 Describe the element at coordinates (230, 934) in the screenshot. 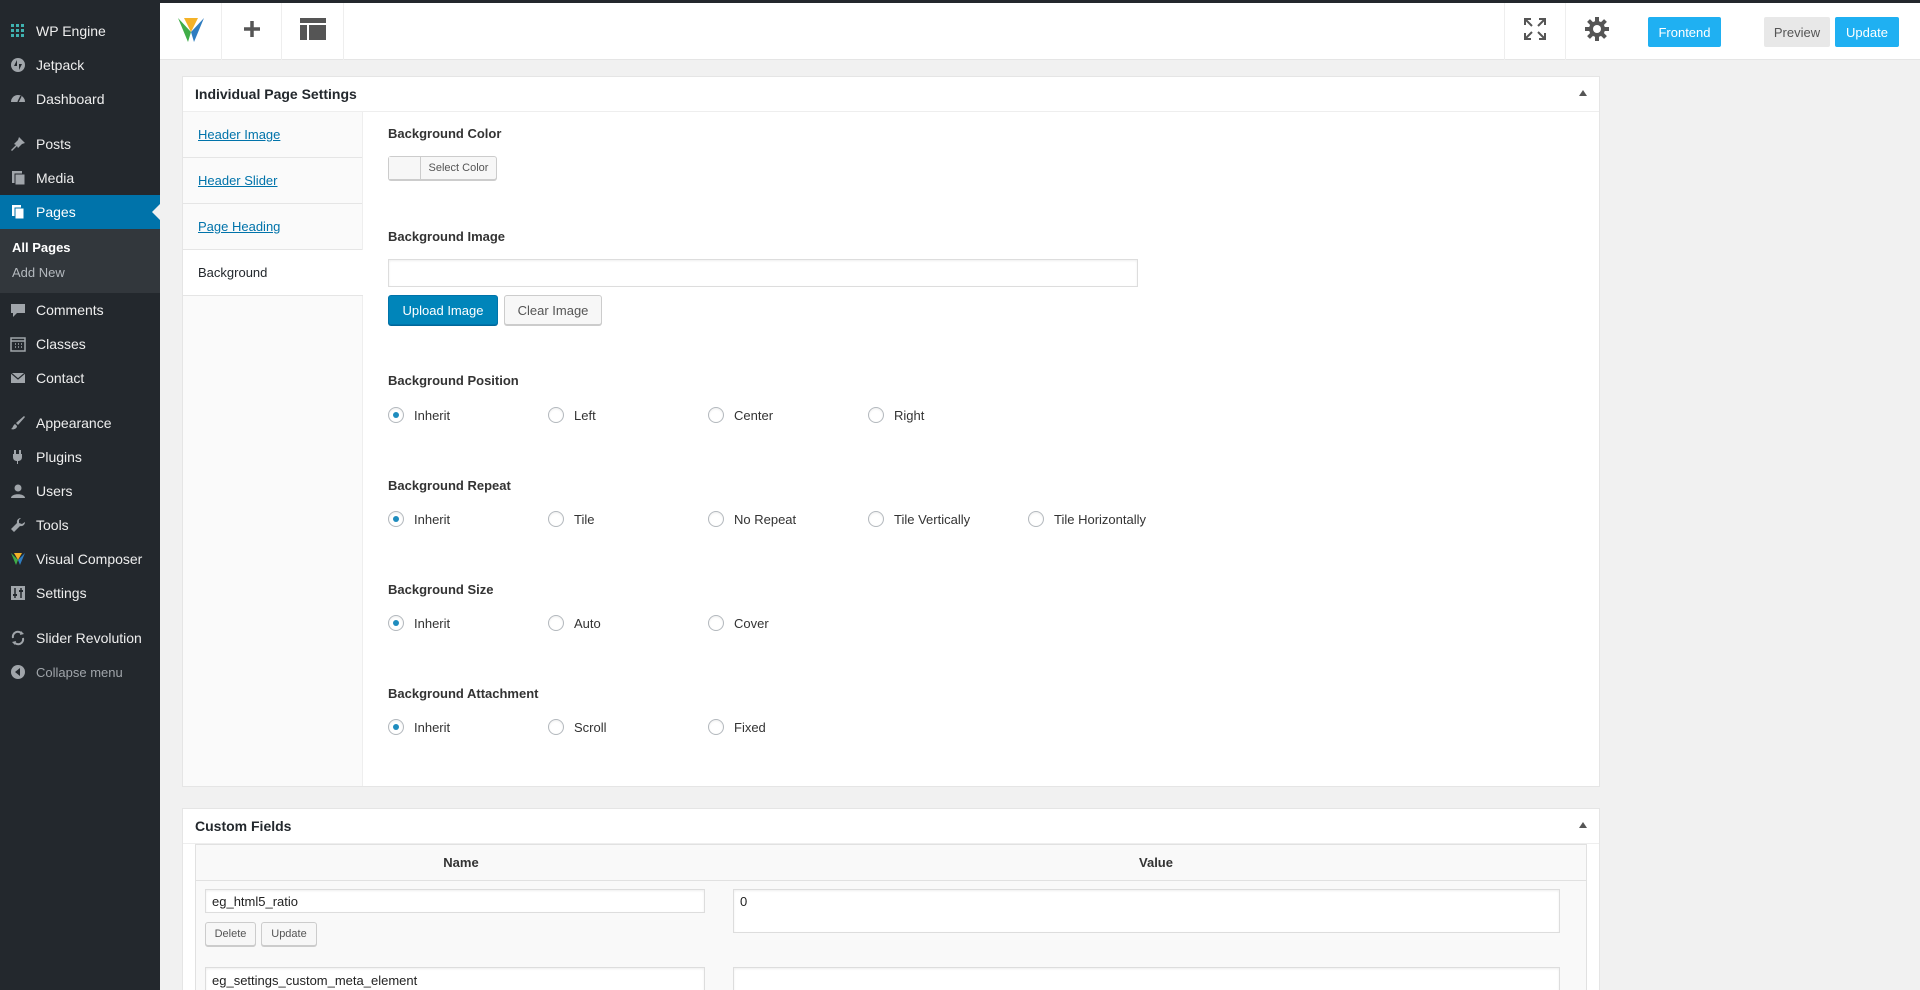

I see `delete-field-button: Delete` at that location.